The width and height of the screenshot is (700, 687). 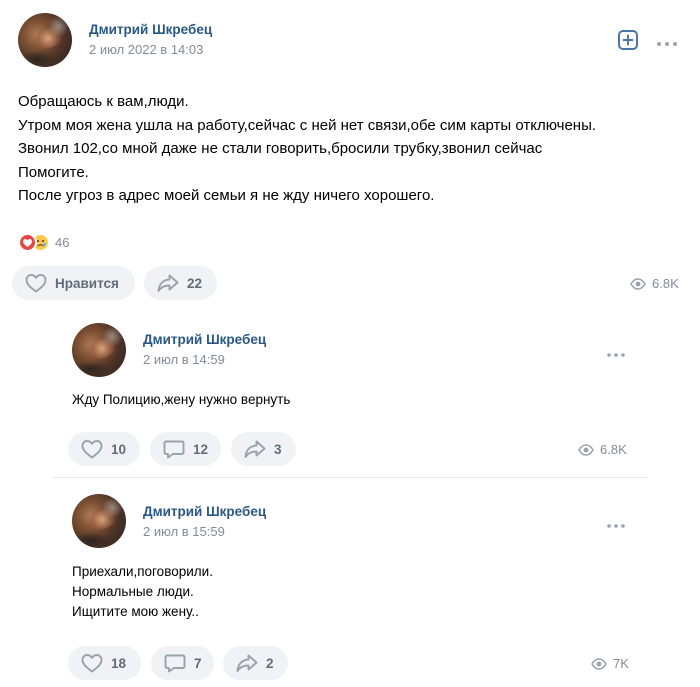 What do you see at coordinates (103, 101) in the screenshot?
I see `post-text-line: Обращаюсь к вам,люди.` at bounding box center [103, 101].